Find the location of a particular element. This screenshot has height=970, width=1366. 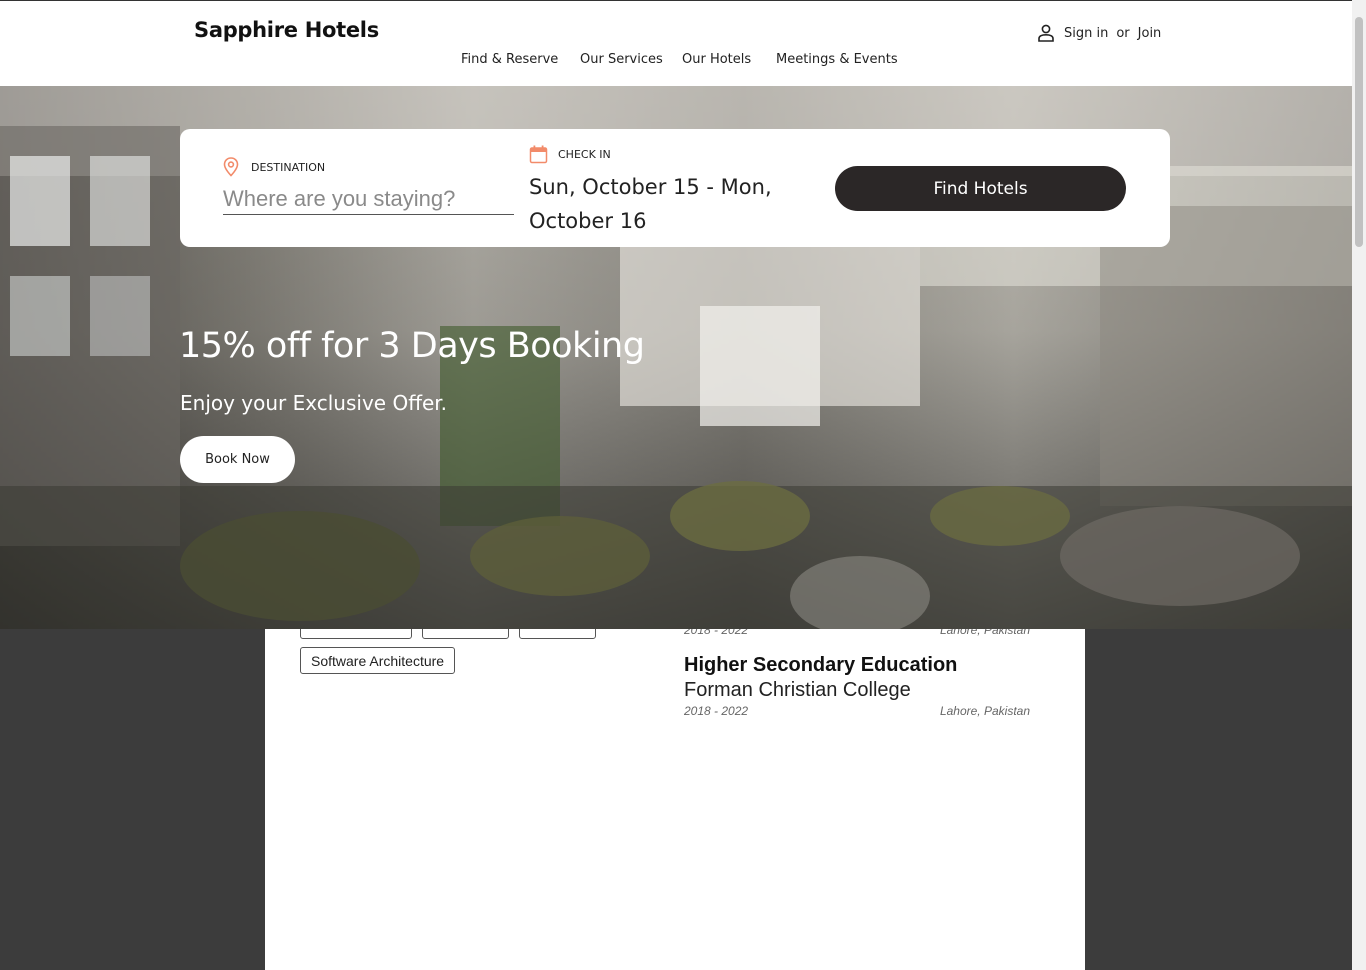

education-title: Higher Secondary Education is located at coordinates (821, 665).